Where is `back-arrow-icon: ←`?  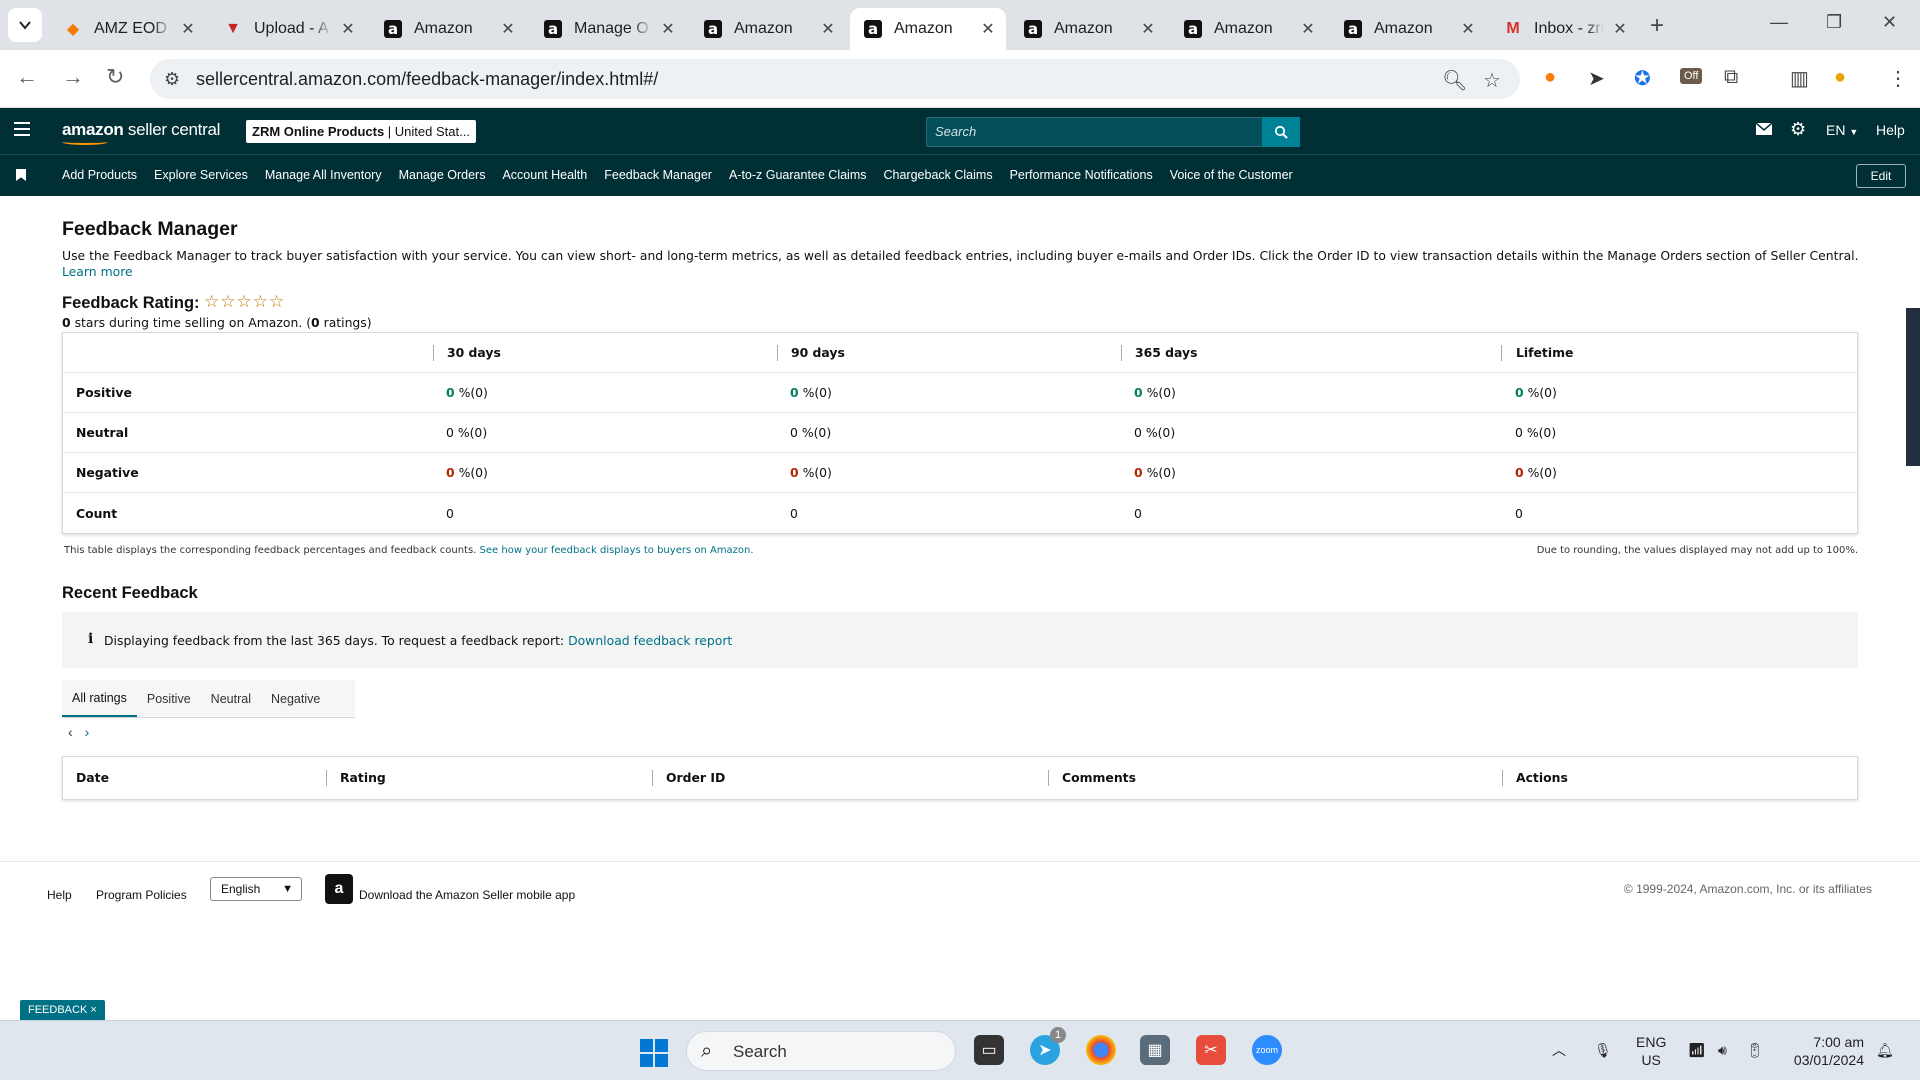
back-arrow-icon: ← is located at coordinates (27, 77).